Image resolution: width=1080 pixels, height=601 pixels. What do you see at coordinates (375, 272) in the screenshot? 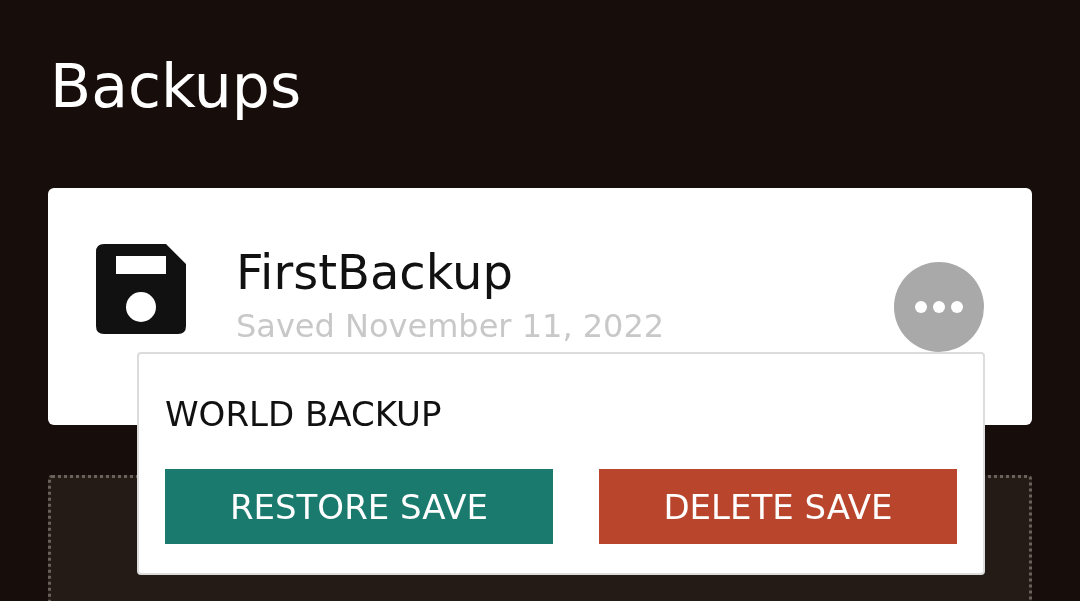
I see `backup-name: FirstBackup` at bounding box center [375, 272].